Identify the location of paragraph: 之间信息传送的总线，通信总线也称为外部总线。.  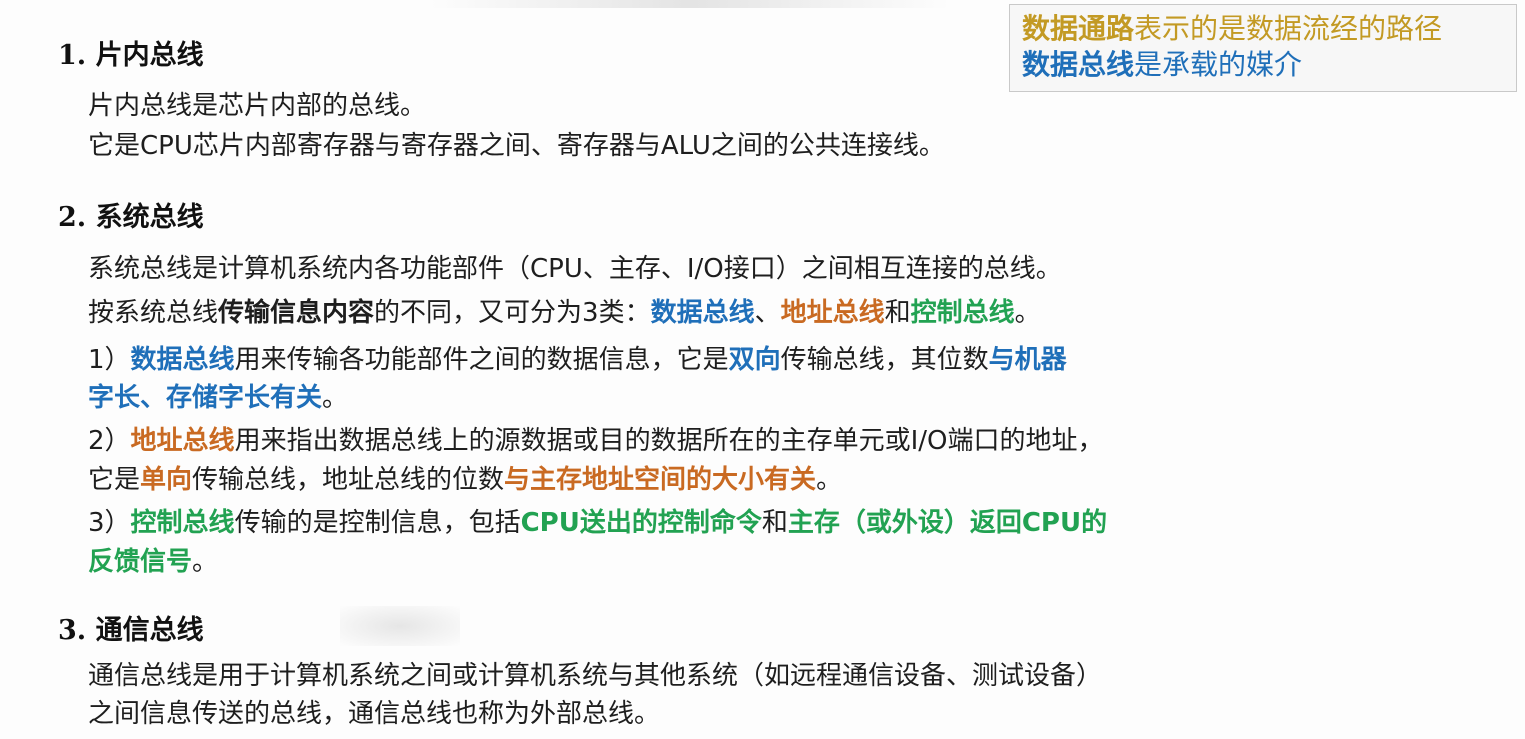
(374, 714).